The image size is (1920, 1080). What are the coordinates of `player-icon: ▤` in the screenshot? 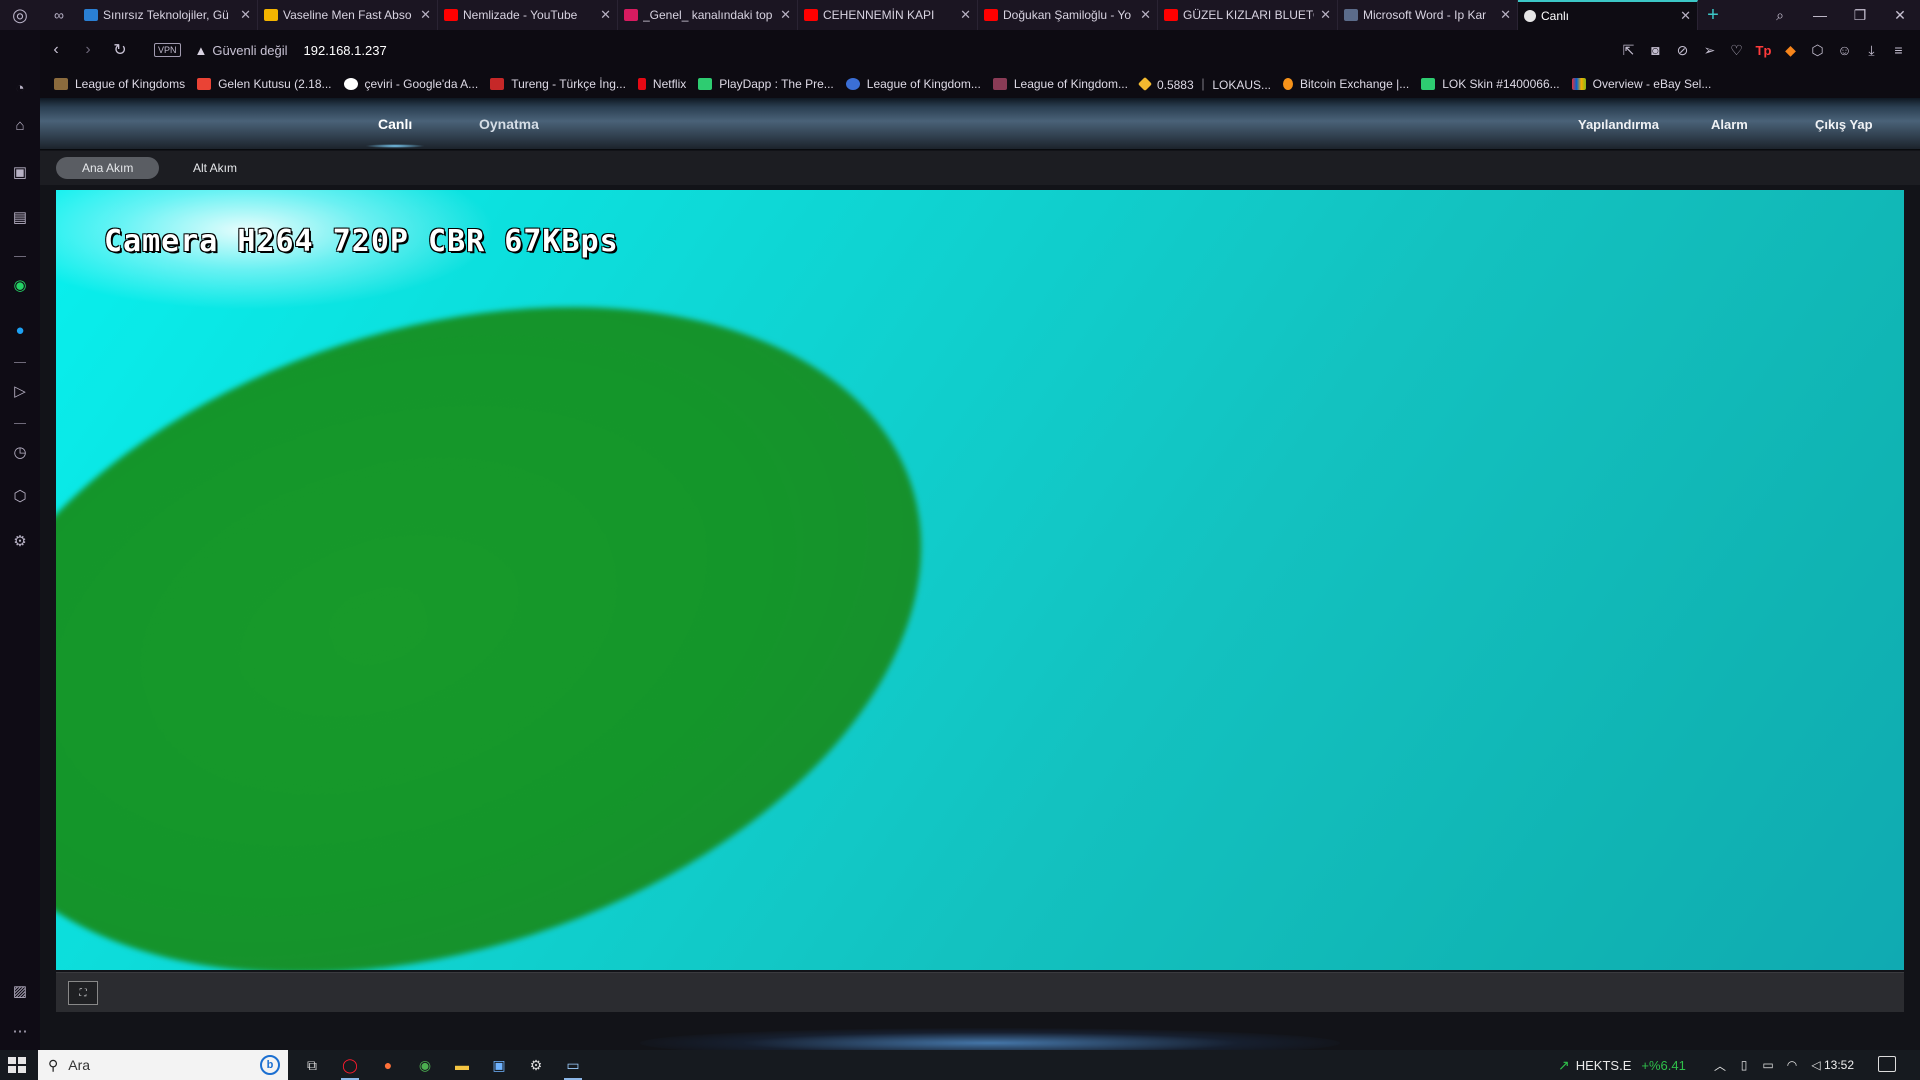 It's located at (20, 217).